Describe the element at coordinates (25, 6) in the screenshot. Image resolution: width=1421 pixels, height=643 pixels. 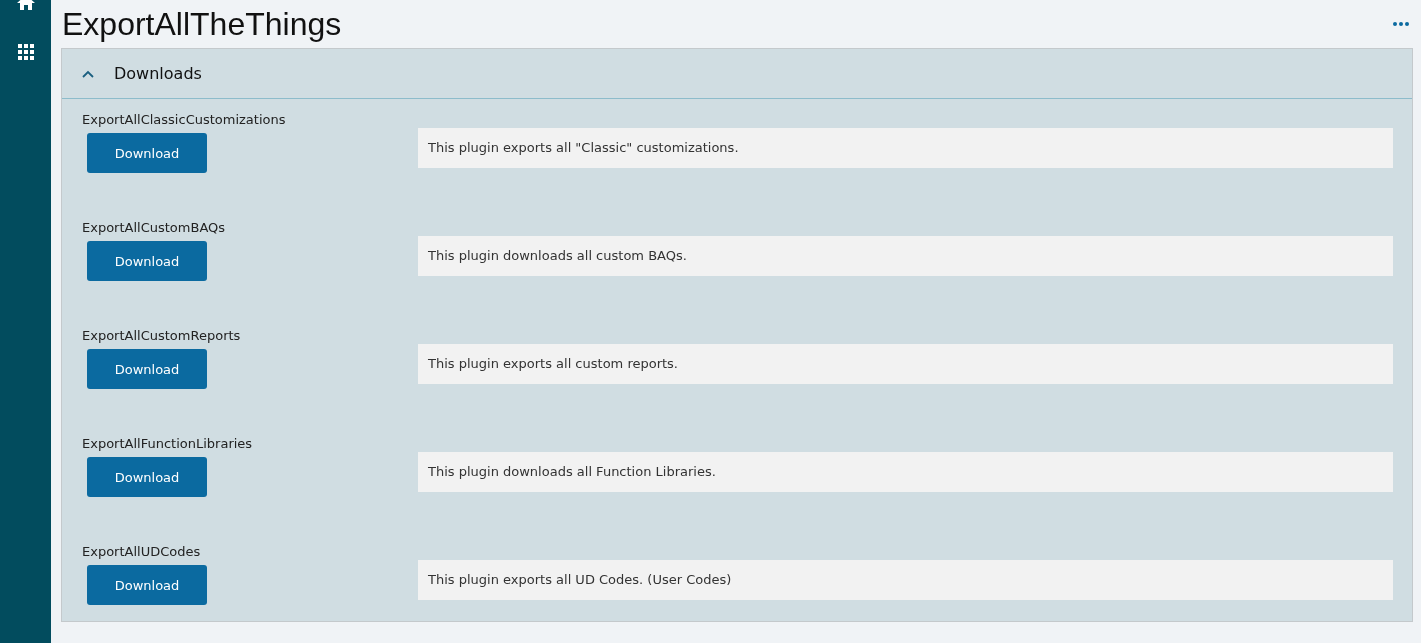
I see `home-icon` at that location.